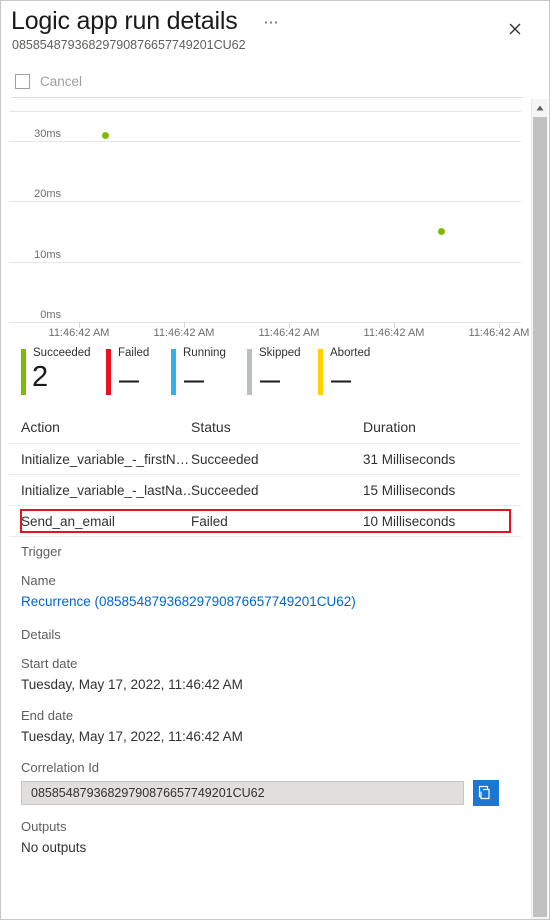 The image size is (550, 920). Describe the element at coordinates (204, 353) in the screenshot. I see `status-tile-label: Running` at that location.